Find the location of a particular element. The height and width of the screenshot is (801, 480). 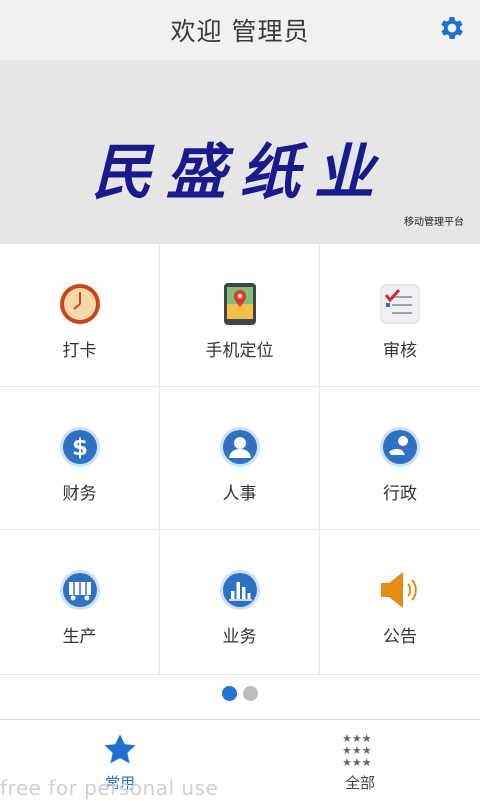

grid-item-announcement: 公告 is located at coordinates (400, 602).